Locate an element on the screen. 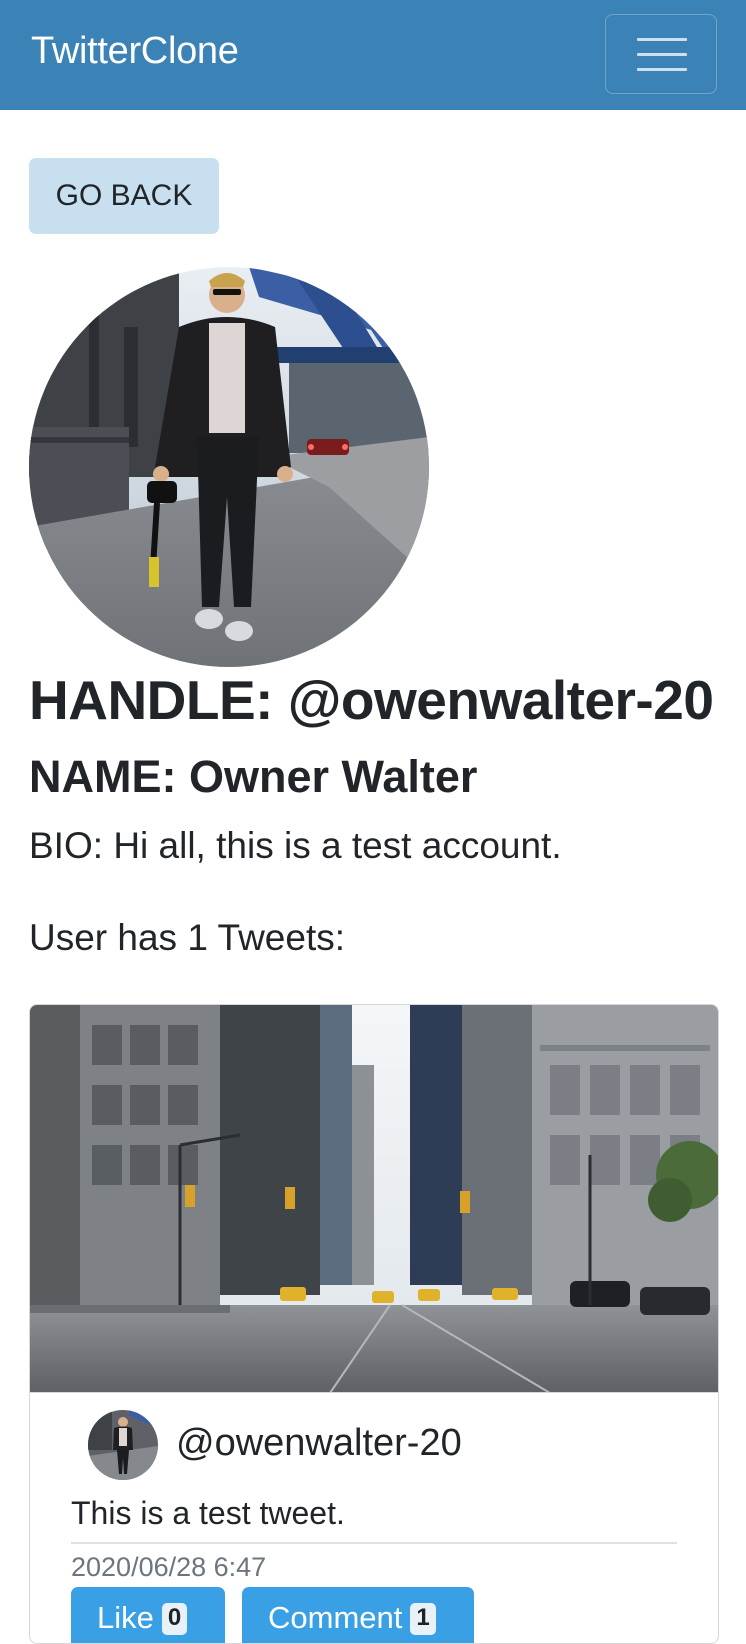  comment-button: Comment 1 is located at coordinates (358, 1615).